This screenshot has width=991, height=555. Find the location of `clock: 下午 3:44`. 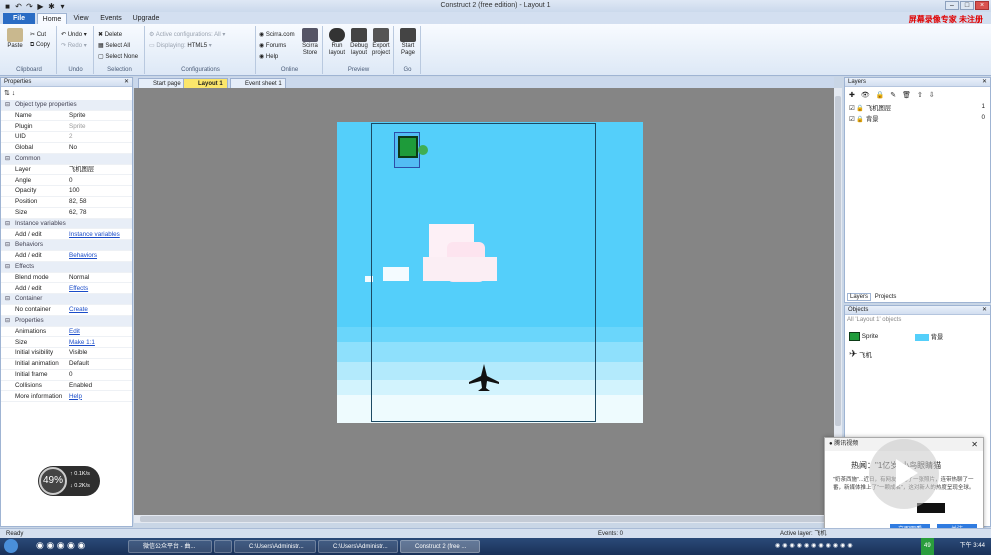

clock: 下午 3:44 is located at coordinates (972, 546).